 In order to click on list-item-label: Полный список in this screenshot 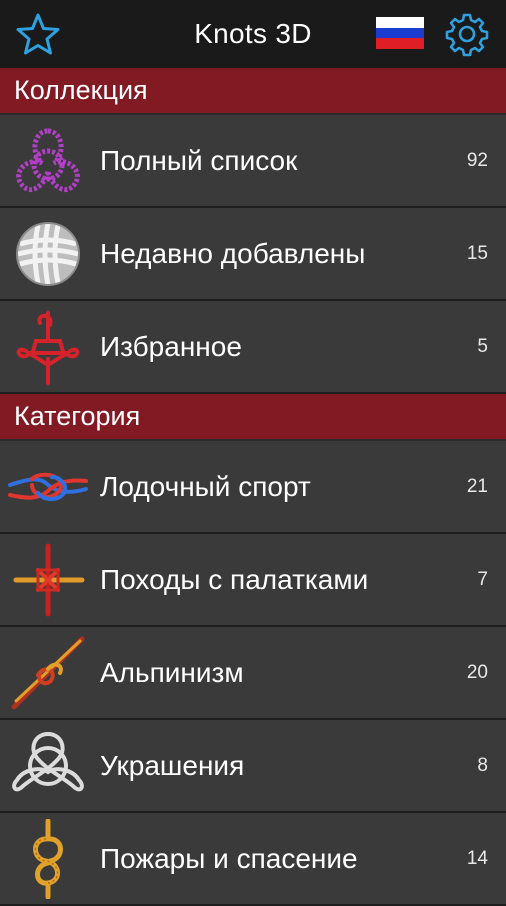, I will do `click(199, 160)`.